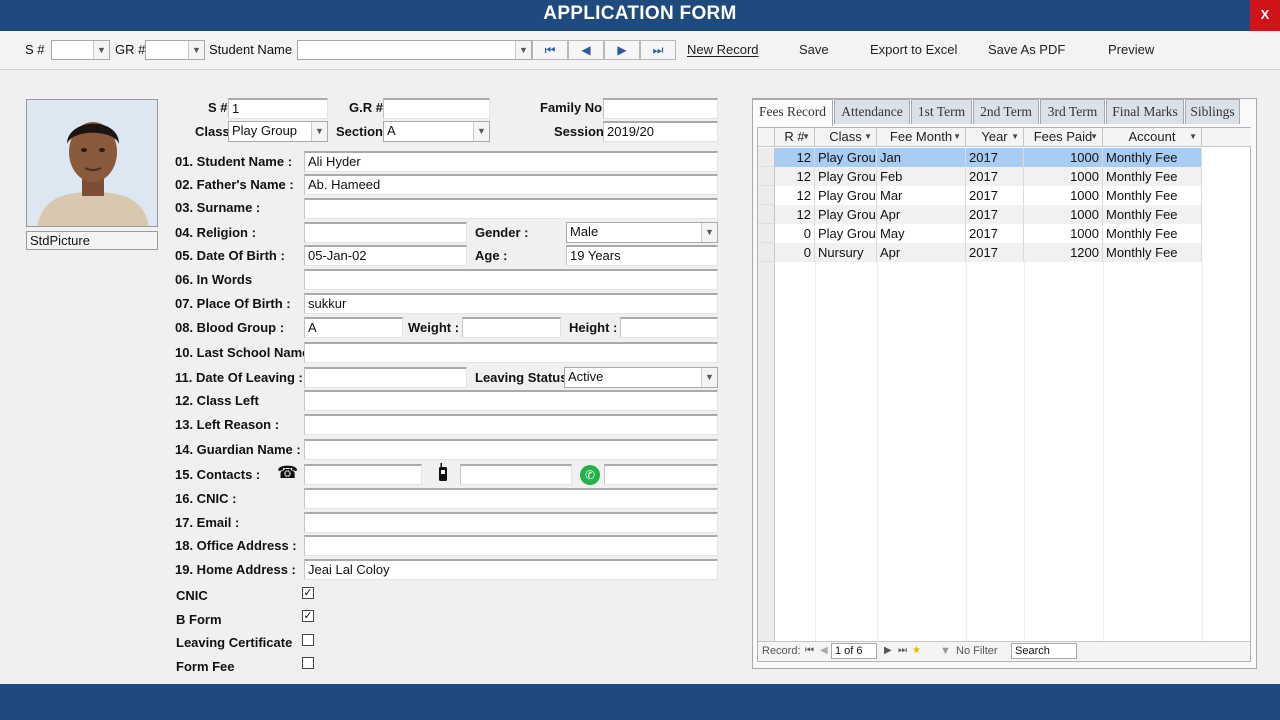 The height and width of the screenshot is (720, 1280). What do you see at coordinates (511, 279) in the screenshot?
I see `in-words-field` at bounding box center [511, 279].